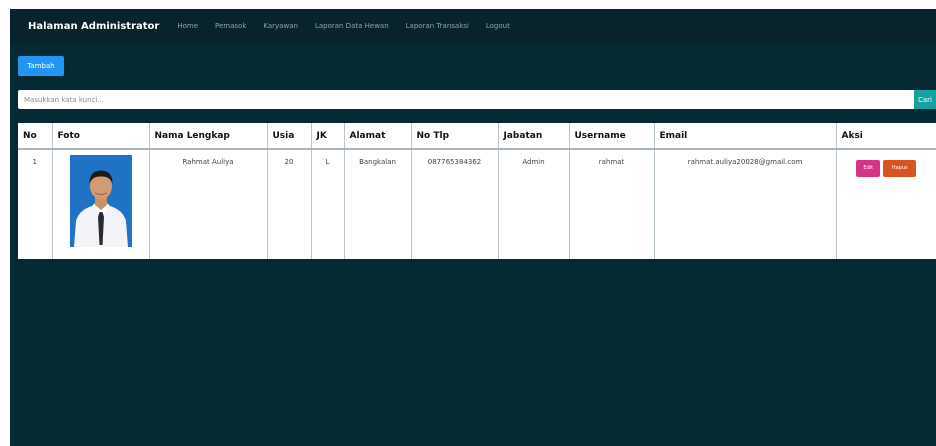 The height and width of the screenshot is (446, 936). What do you see at coordinates (377, 136) in the screenshot?
I see `column-header-alamat: Alamat` at bounding box center [377, 136].